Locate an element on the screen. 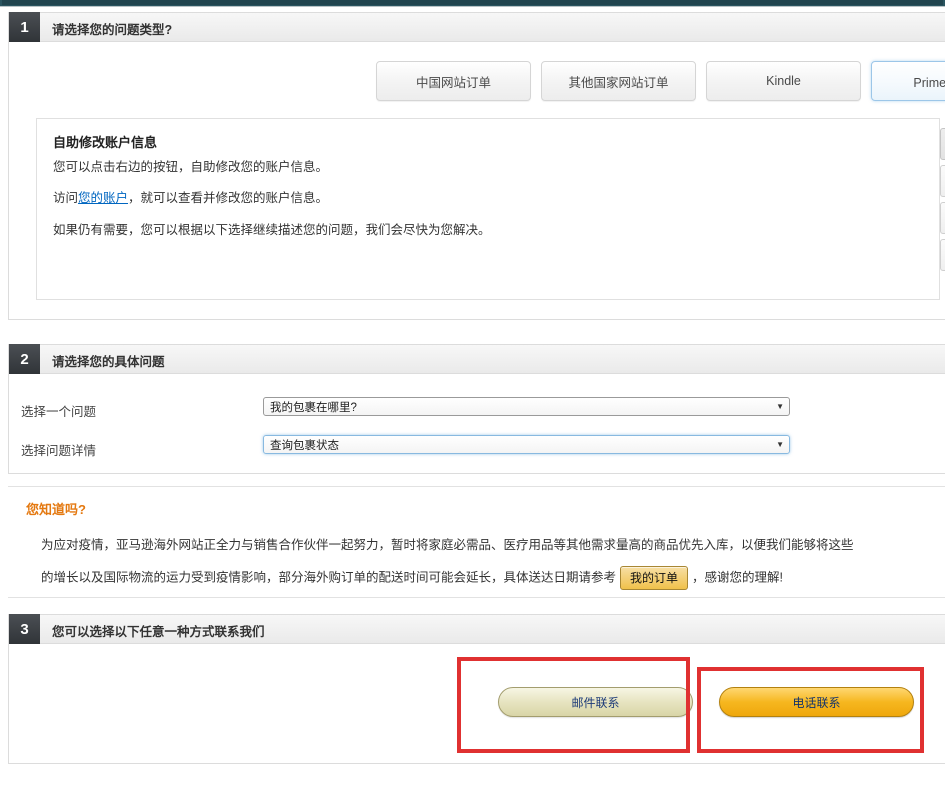  did-you-know-line-2-after: ，感谢您的理解! is located at coordinates (738, 577).